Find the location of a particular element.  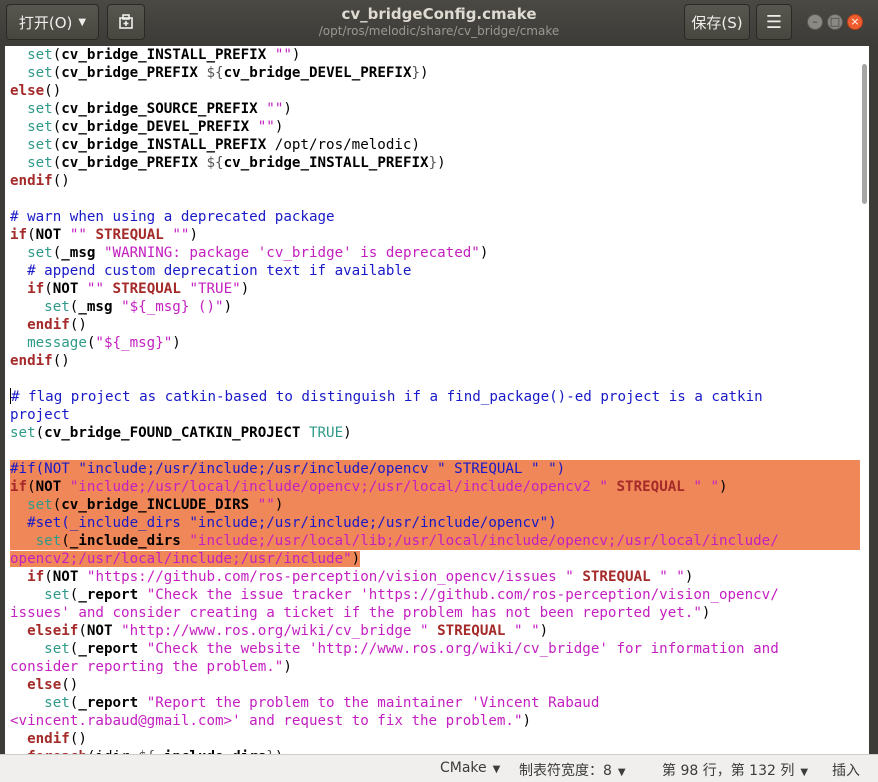

code-line: project is located at coordinates (40, 415).